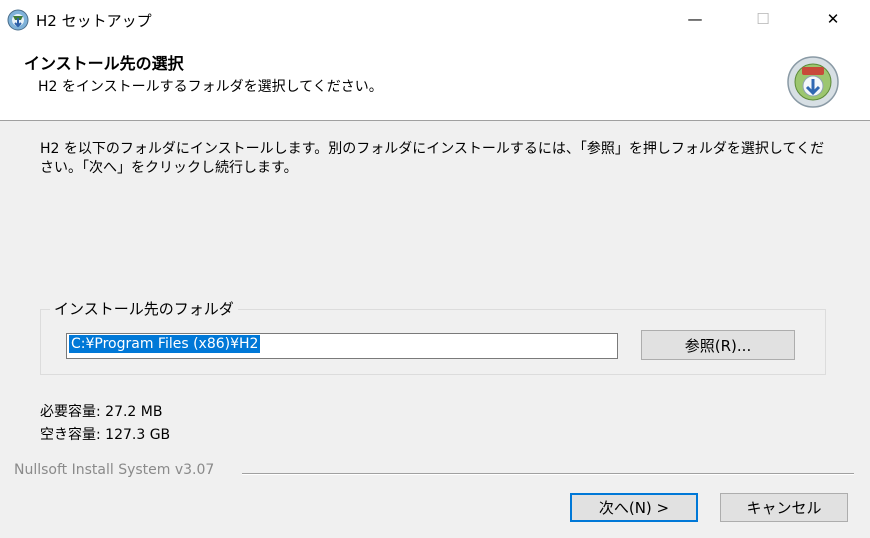 The height and width of the screenshot is (538, 870). What do you see at coordinates (695, 19) in the screenshot?
I see `minimize-button: —` at bounding box center [695, 19].